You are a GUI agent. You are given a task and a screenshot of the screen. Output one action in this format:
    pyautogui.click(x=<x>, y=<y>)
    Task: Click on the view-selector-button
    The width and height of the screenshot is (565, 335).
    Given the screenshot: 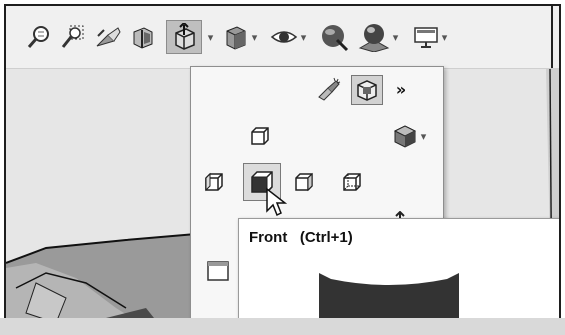 What is the action you would take?
    pyautogui.click(x=329, y=89)
    